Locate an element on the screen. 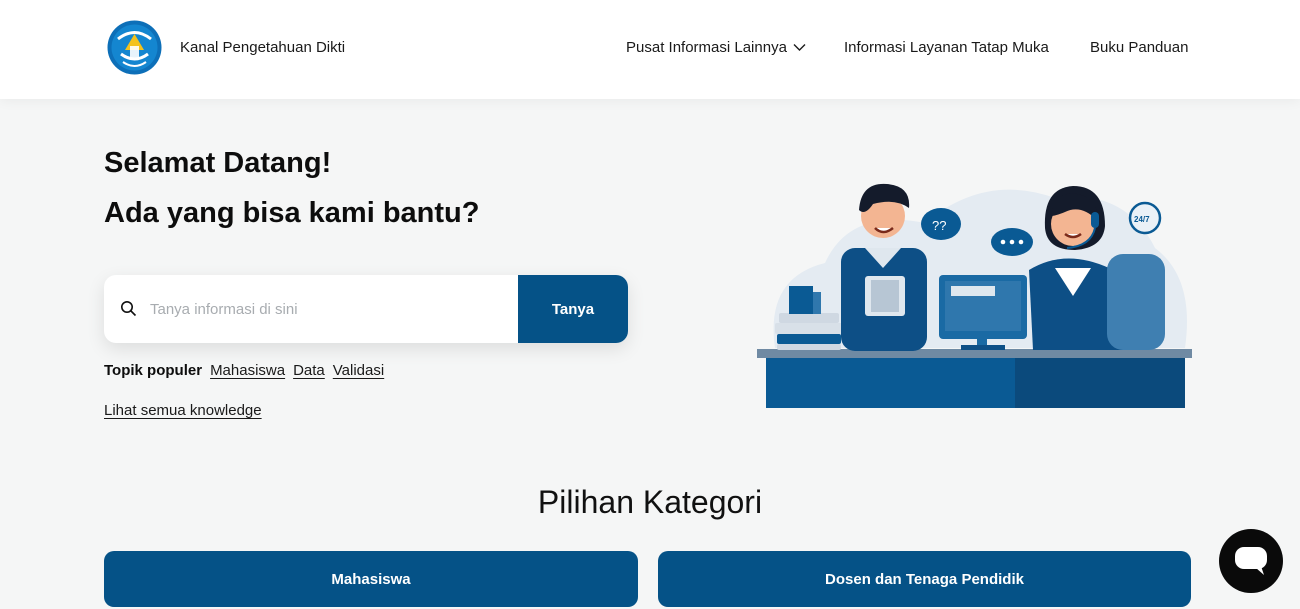  bubble-question-text: ?? is located at coordinates (939, 225).